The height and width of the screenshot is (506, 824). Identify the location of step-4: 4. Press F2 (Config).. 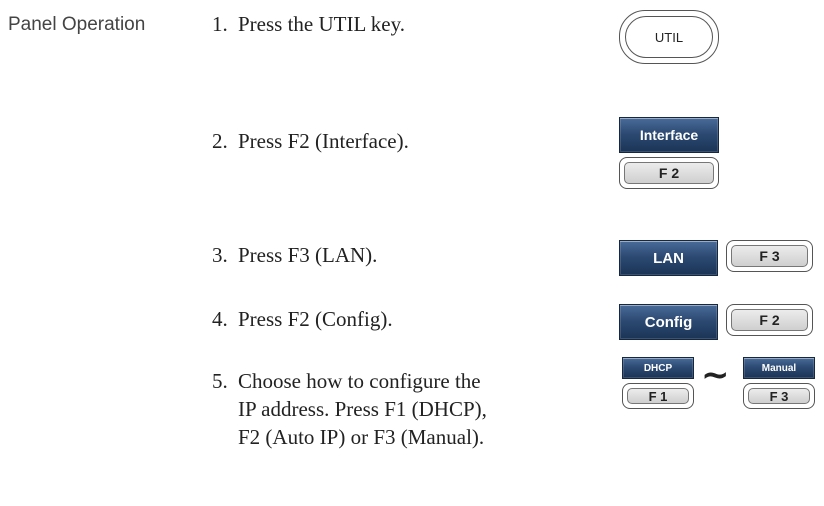
(302, 319).